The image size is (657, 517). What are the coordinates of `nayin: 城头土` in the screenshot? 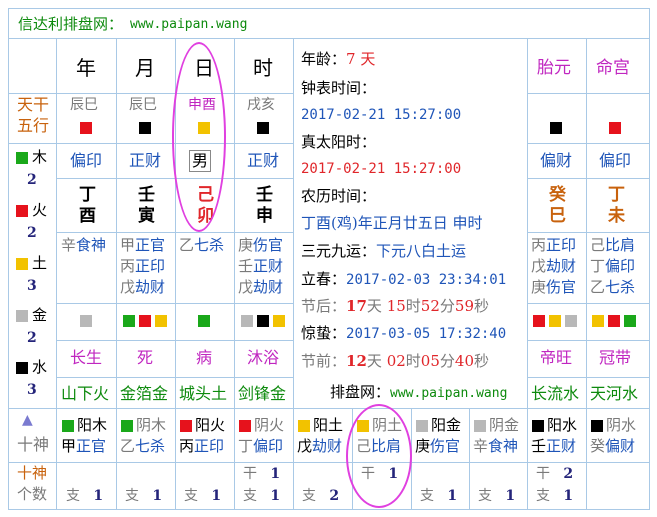 It's located at (203, 393).